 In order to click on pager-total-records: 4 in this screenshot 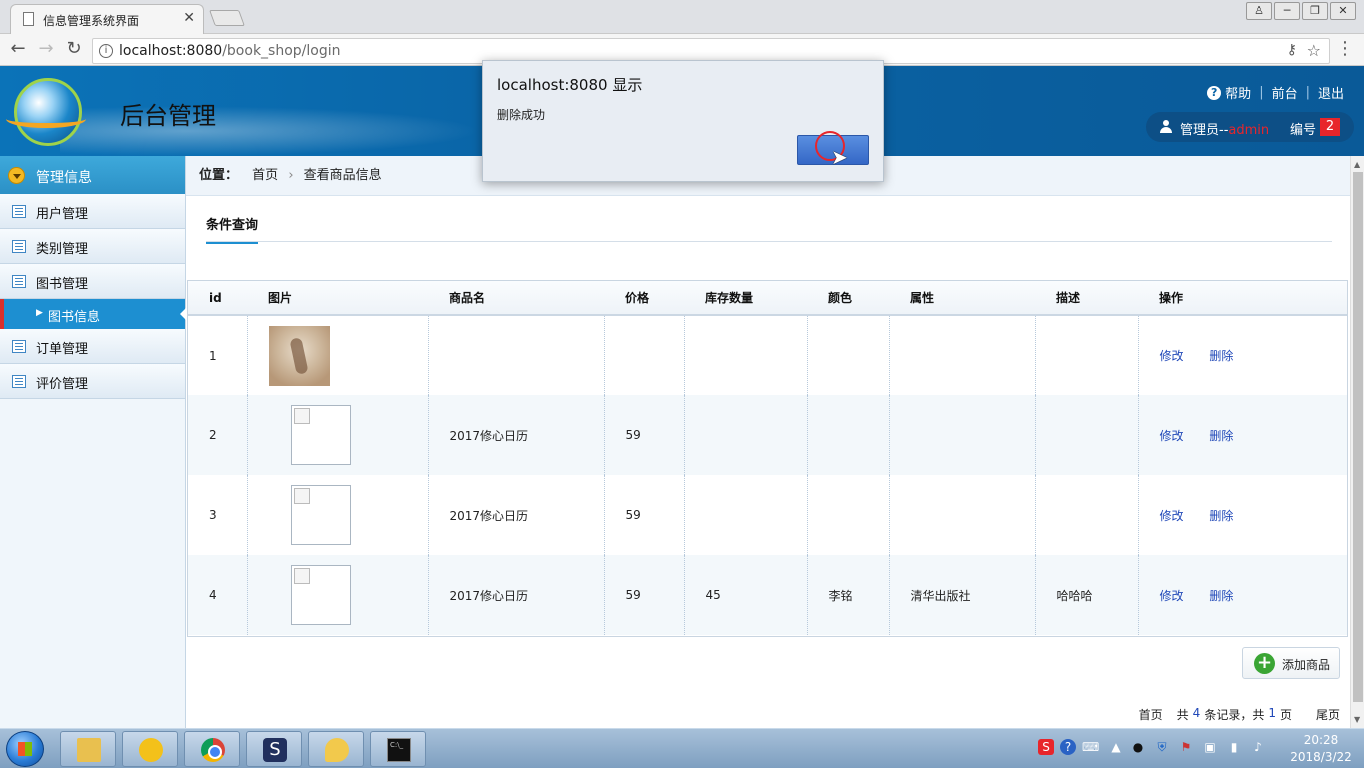, I will do `click(1196, 713)`.